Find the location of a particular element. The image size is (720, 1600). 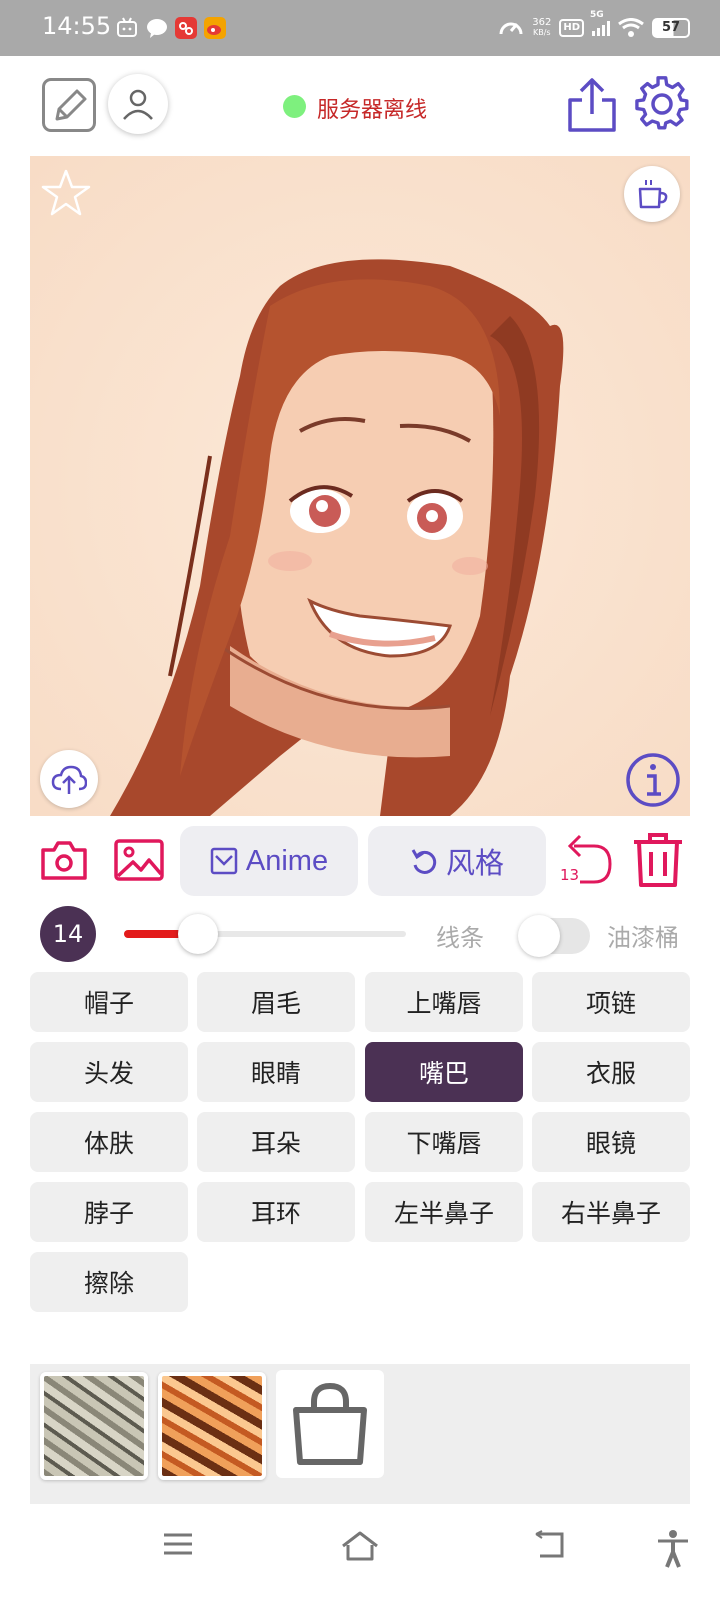

weibo-icon is located at coordinates (215, 28).